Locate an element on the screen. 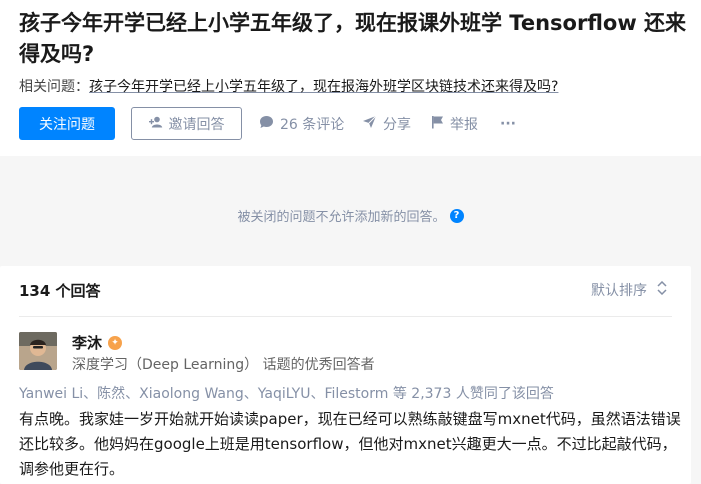  author-description: 深度学习（Deep Learning） 话题的优秀回答者 is located at coordinates (223, 365).